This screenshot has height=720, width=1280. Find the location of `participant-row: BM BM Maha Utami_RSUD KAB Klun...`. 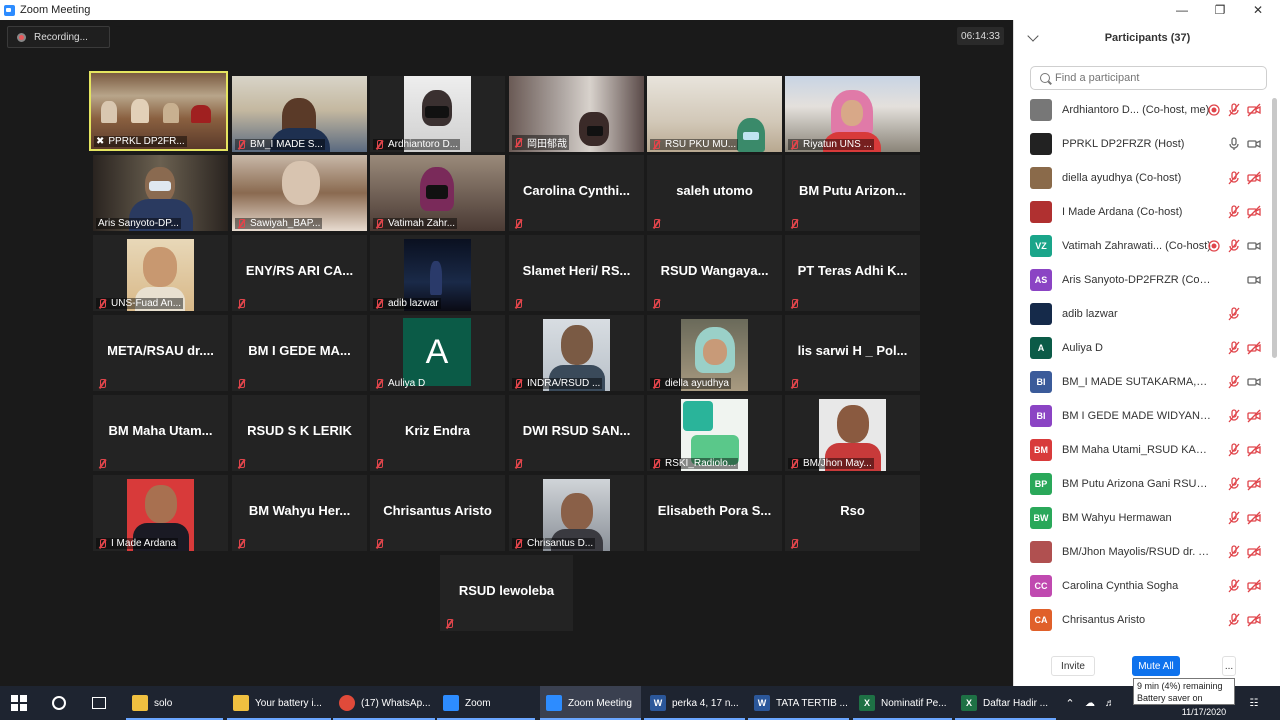

participant-row: BM BM Maha Utami_RSUD KAB Klun... is located at coordinates (1143, 450).